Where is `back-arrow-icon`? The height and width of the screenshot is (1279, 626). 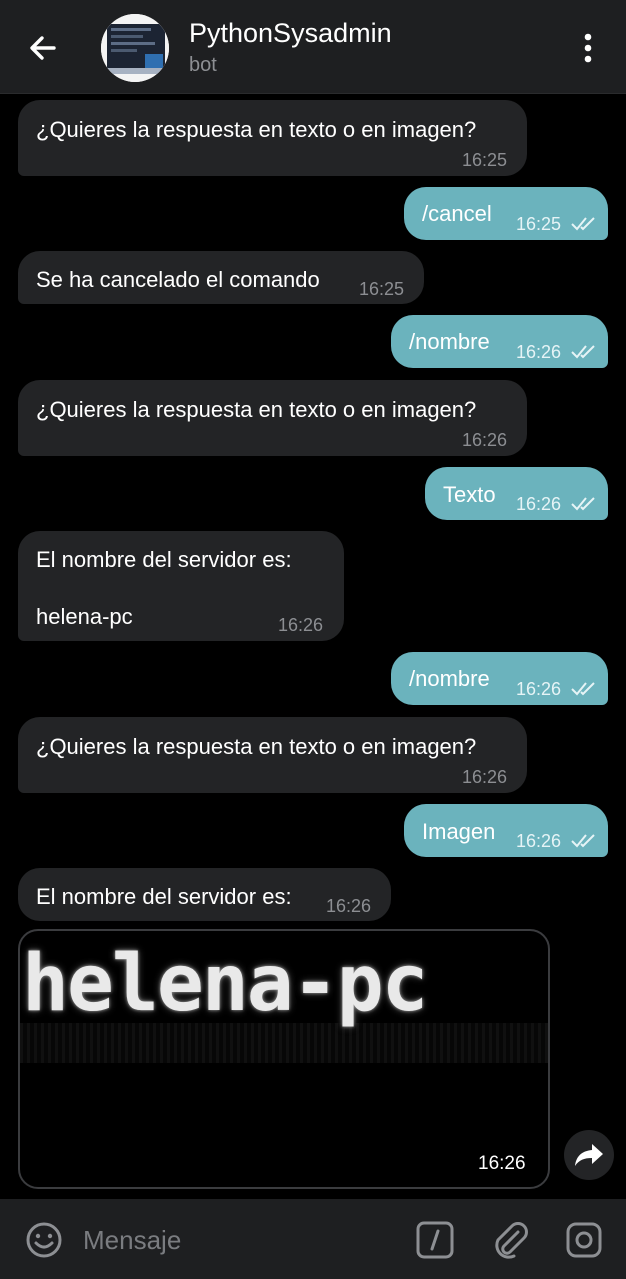 back-arrow-icon is located at coordinates (44, 48).